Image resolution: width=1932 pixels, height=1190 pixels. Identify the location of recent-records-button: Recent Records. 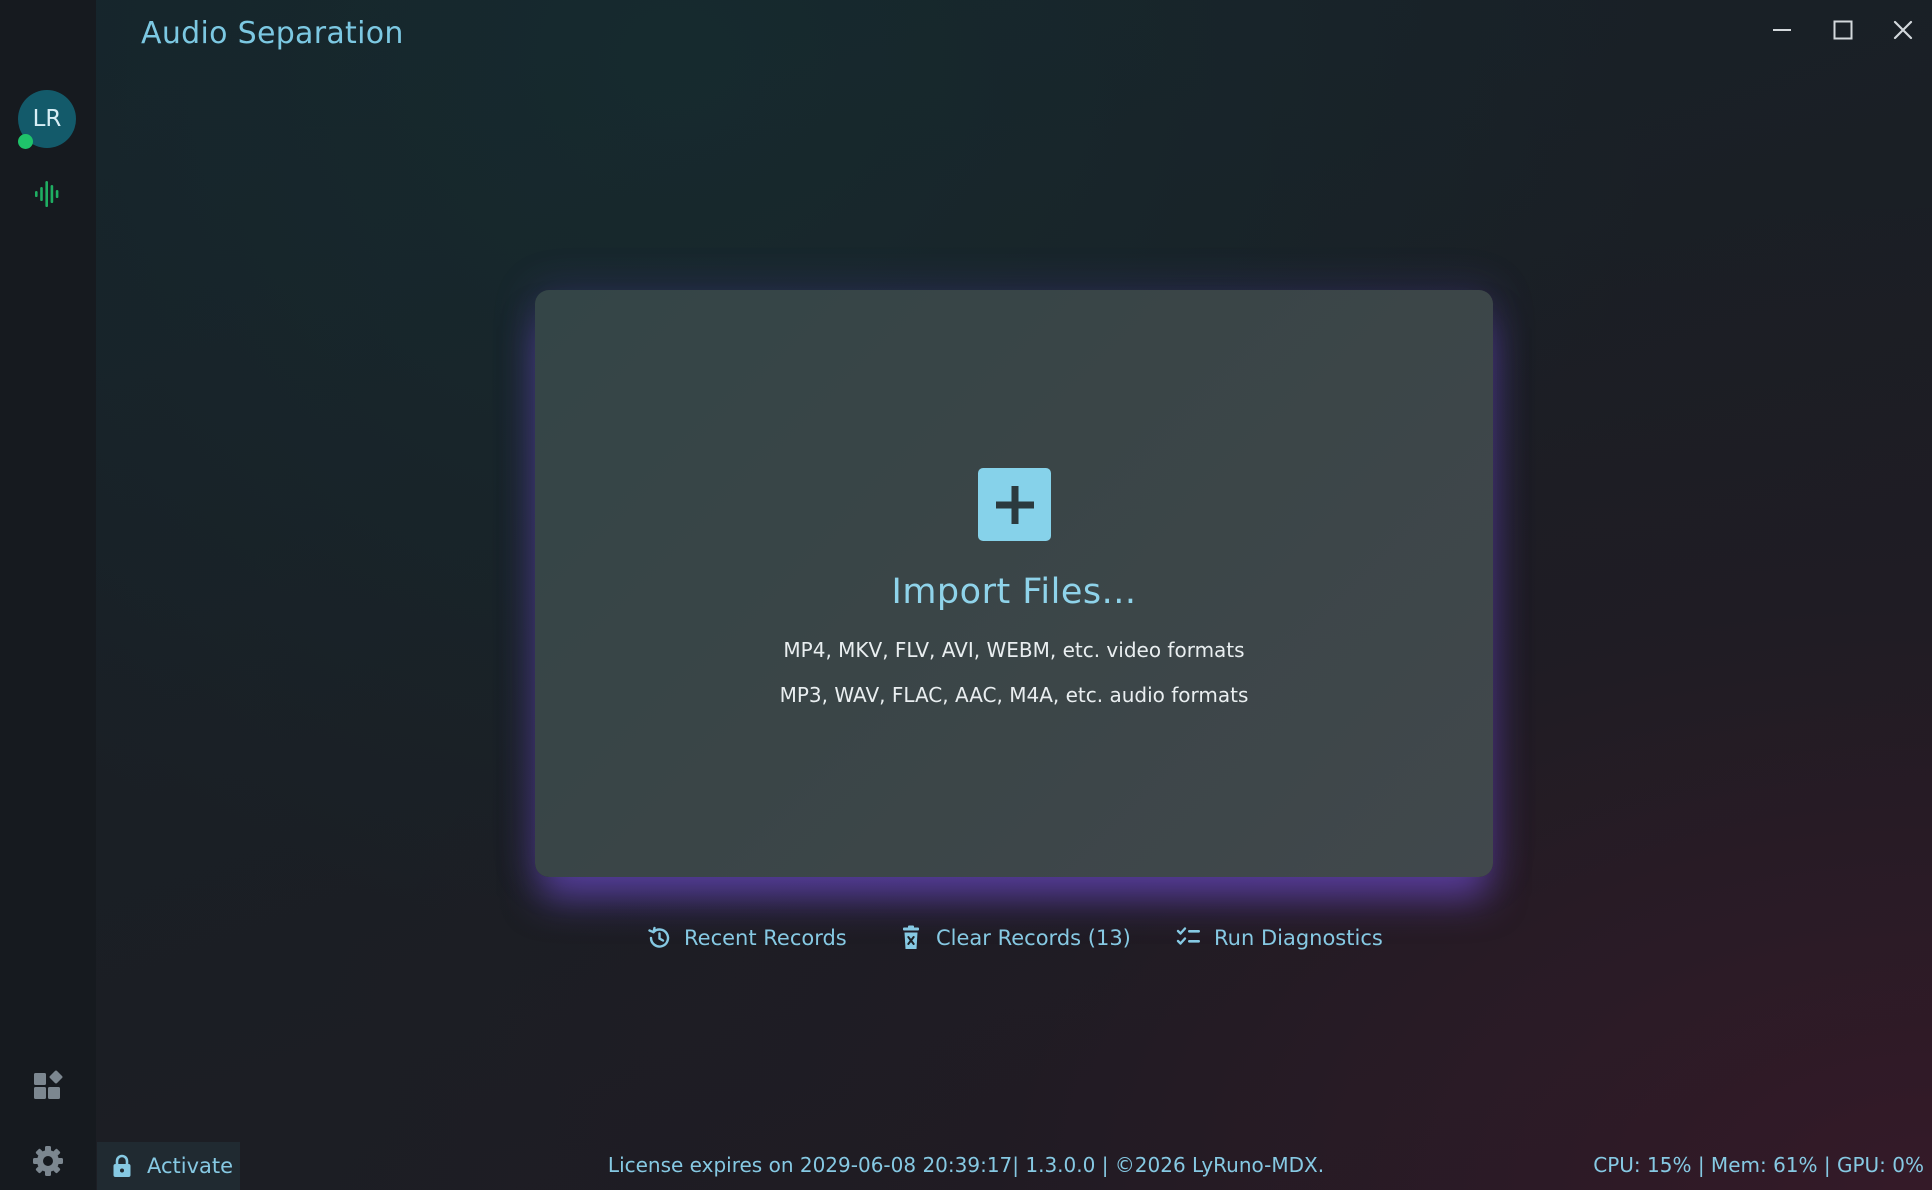
(746, 938).